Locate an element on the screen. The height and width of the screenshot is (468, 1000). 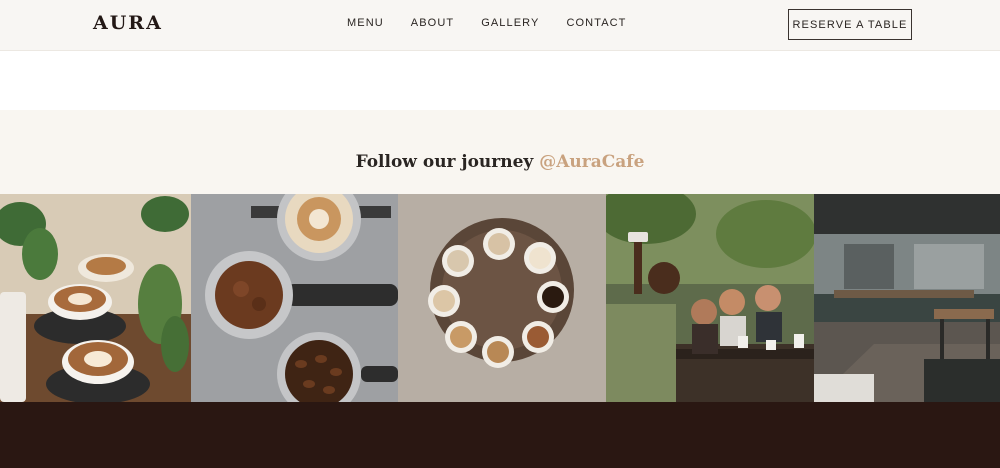
instagram-handle-link: @AuraCafe is located at coordinates (591, 162).